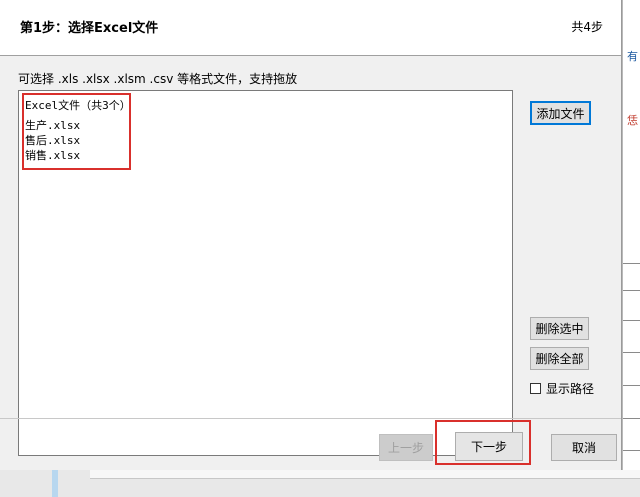  What do you see at coordinates (559, 328) in the screenshot?
I see `delete-selected-button: 删除选中` at bounding box center [559, 328].